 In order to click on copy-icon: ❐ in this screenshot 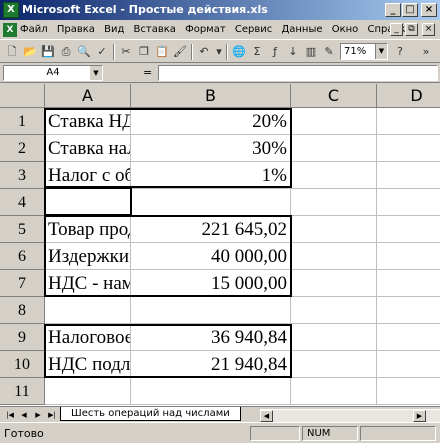, I will do `click(144, 52)`.